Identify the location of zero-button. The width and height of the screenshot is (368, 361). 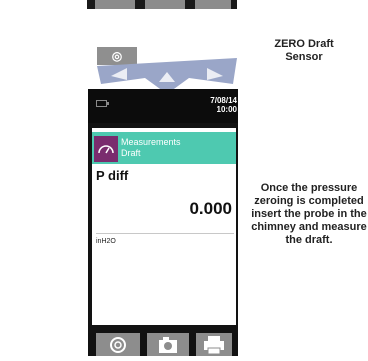
(118, 344).